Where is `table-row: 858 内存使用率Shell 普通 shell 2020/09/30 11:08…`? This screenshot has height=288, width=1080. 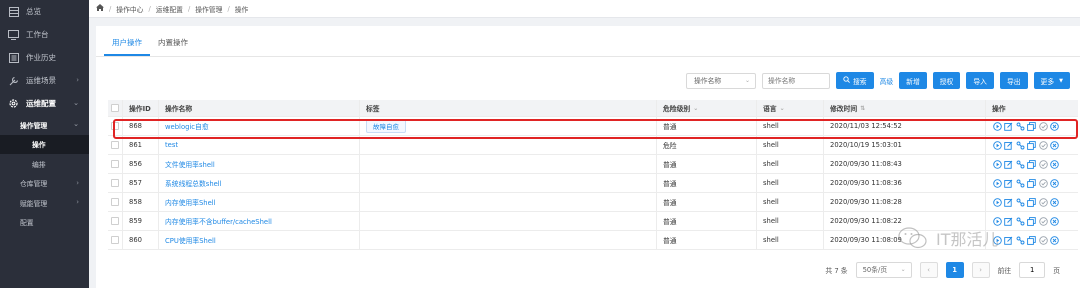 table-row: 858 内存使用率Shell 普通 shell 2020/09/30 11:08… is located at coordinates (593, 202).